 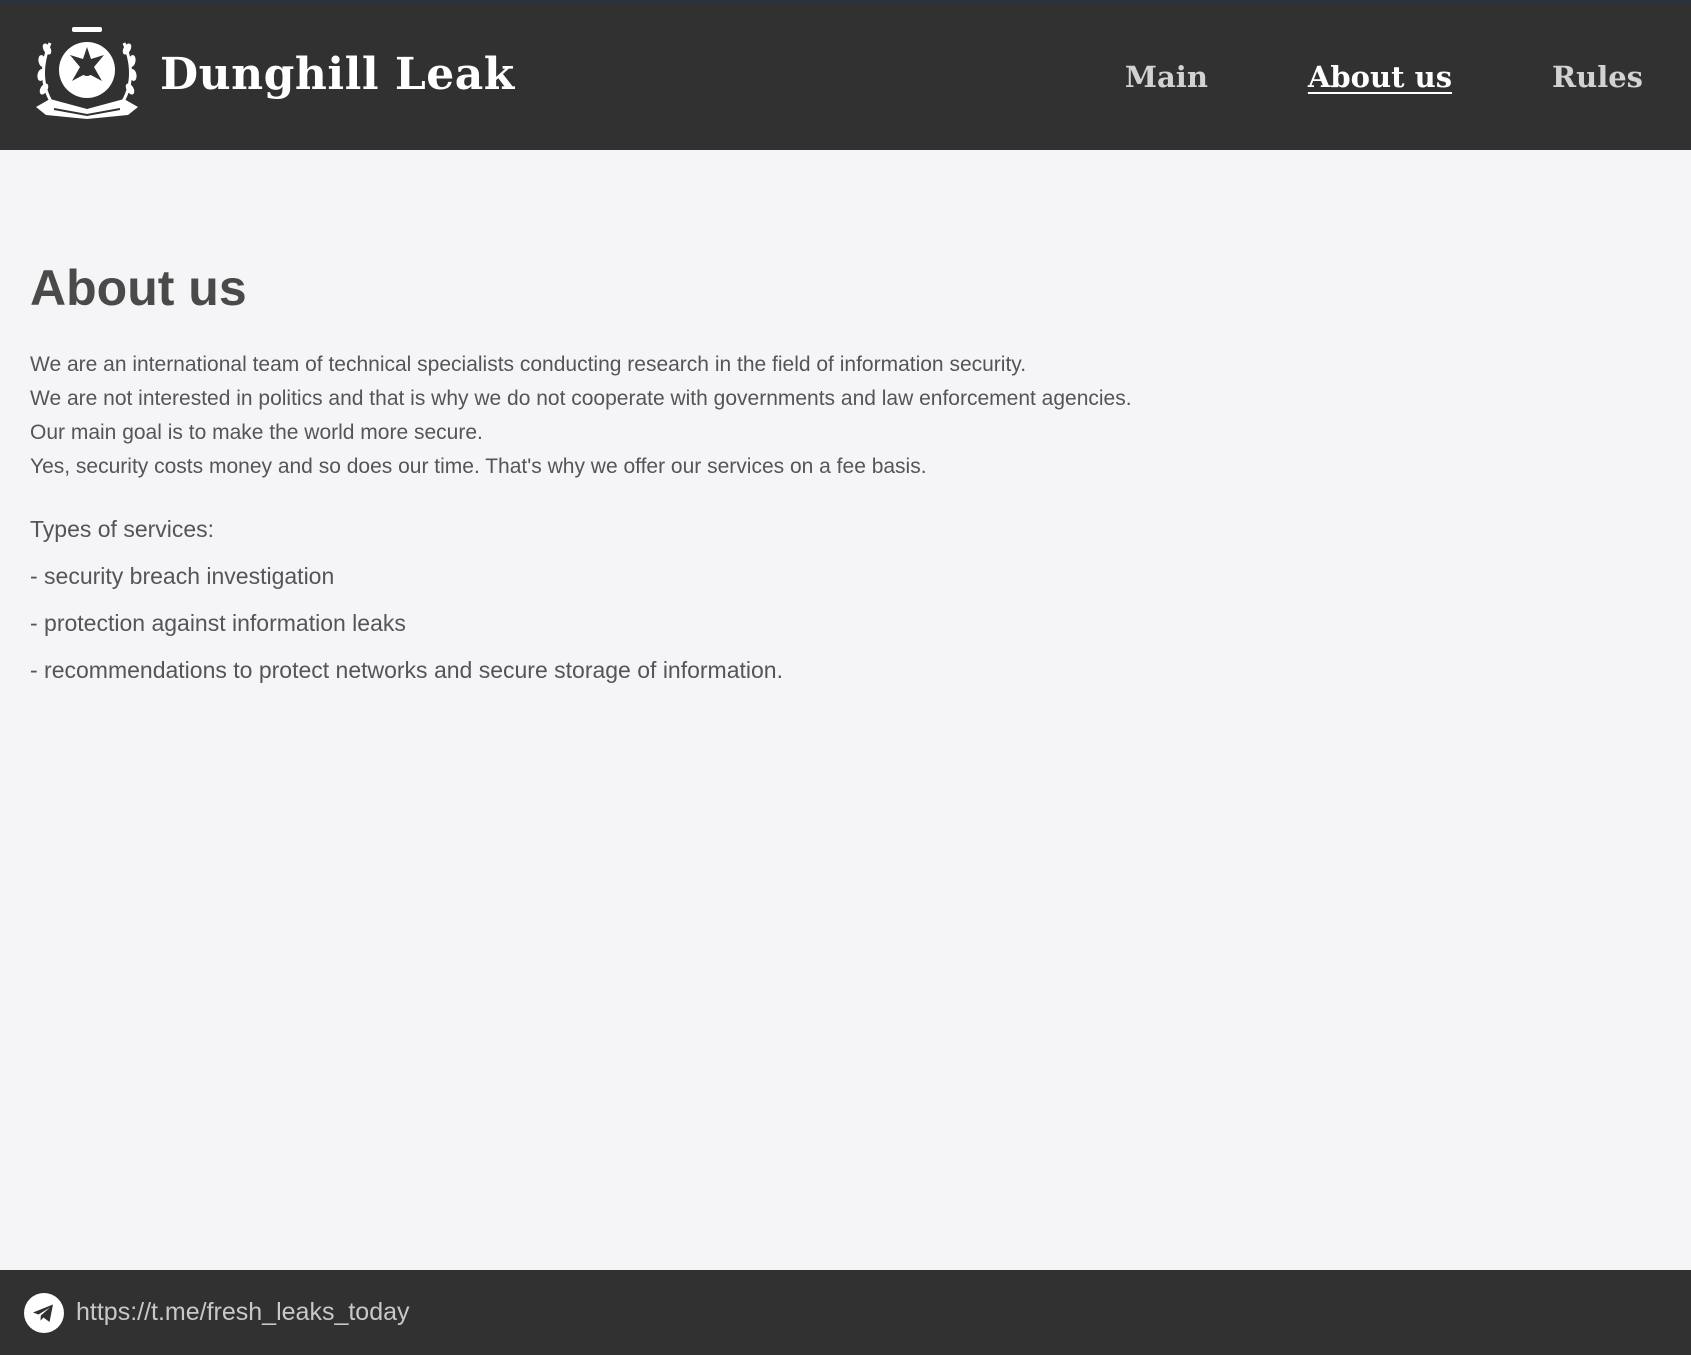 What do you see at coordinates (122, 529) in the screenshot?
I see `services-heading: Types of services:` at bounding box center [122, 529].